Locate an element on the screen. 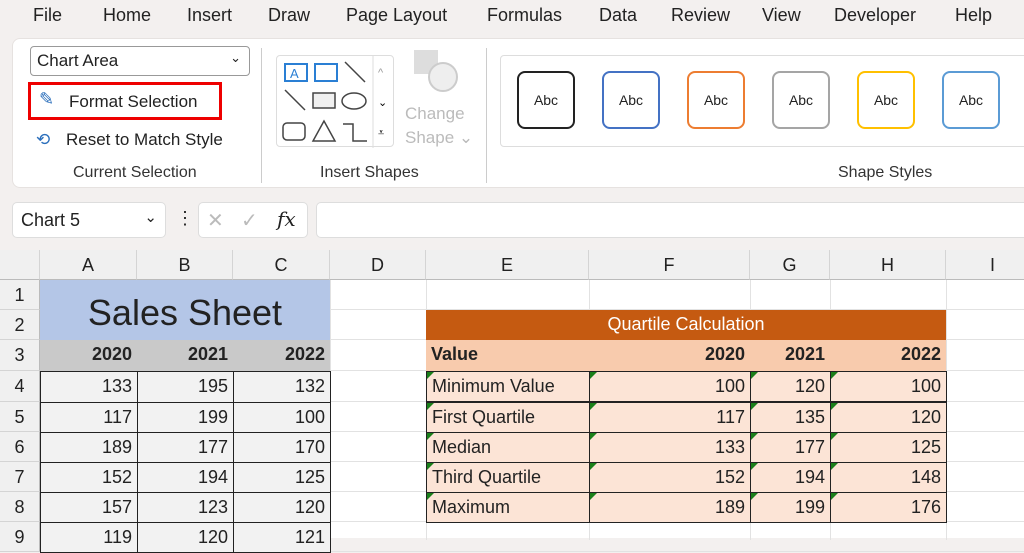 The image size is (1024, 553). name-box: Chart 5 ⌄ is located at coordinates (89, 220).